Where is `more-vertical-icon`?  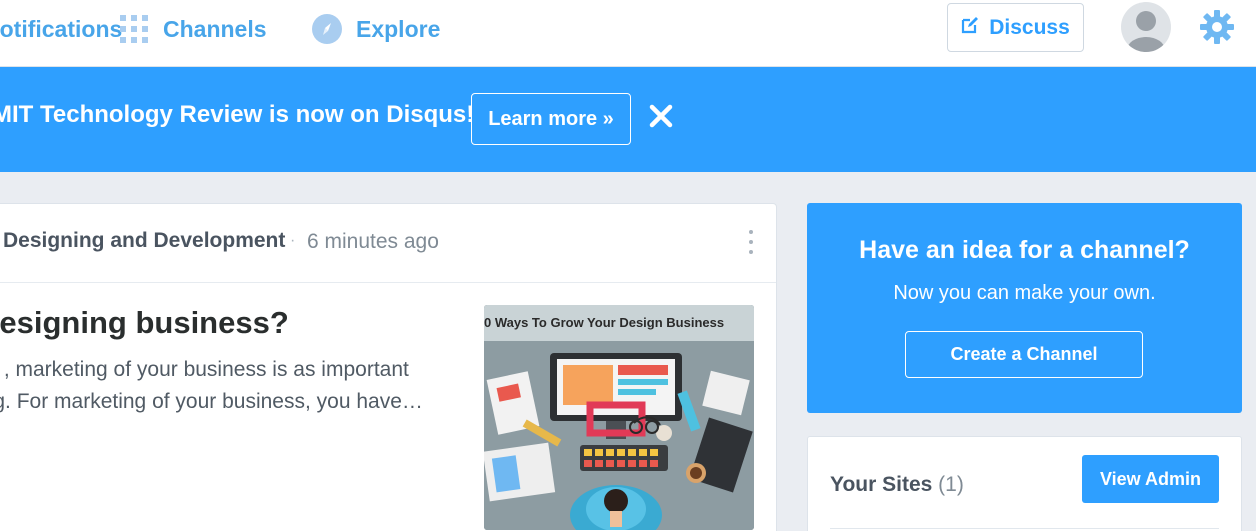 more-vertical-icon is located at coordinates (751, 242).